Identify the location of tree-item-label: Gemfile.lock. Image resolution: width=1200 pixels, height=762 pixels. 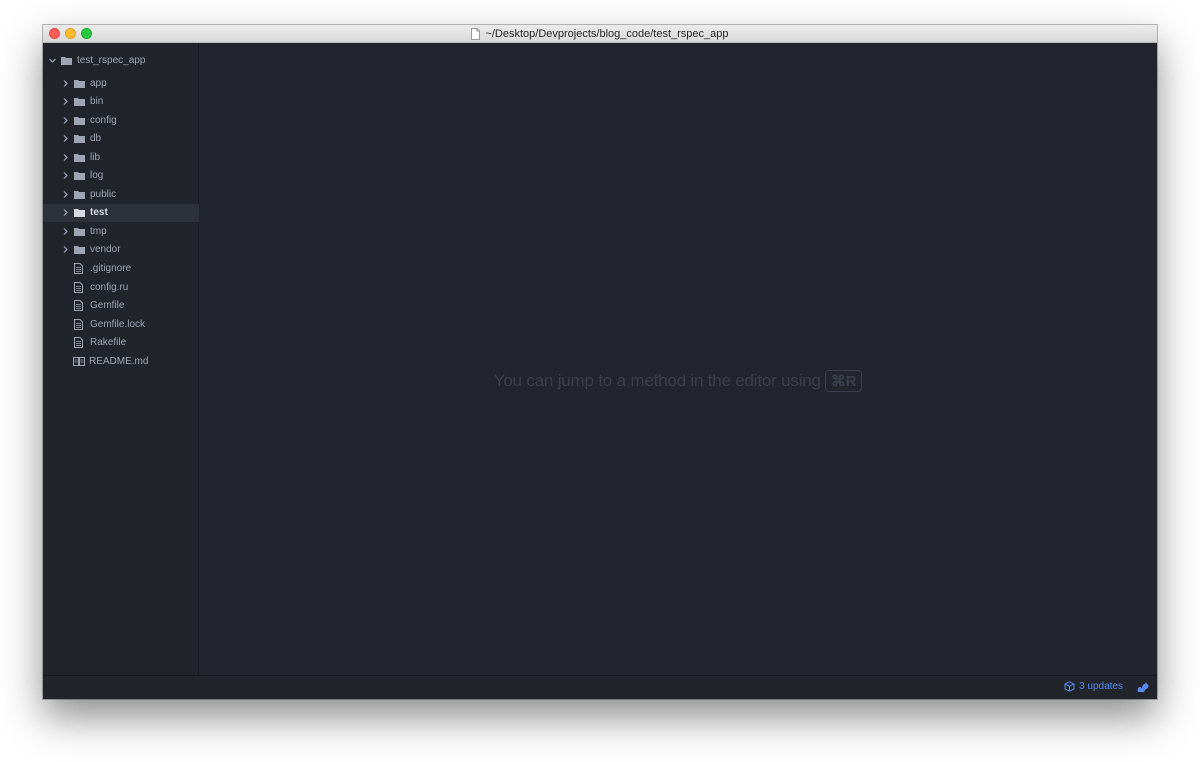
(118, 324).